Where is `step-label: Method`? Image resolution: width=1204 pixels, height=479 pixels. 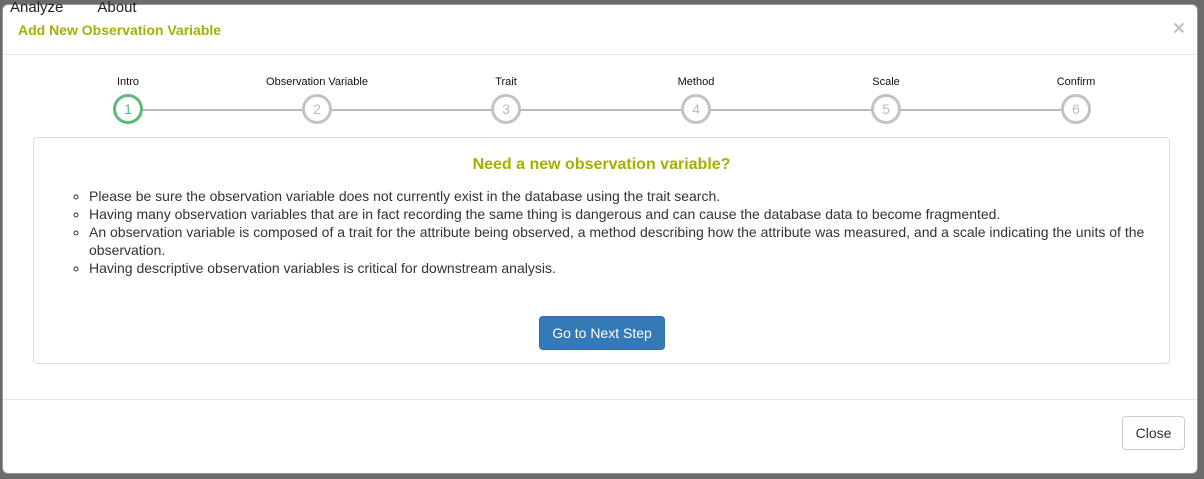
step-label: Method is located at coordinates (696, 82).